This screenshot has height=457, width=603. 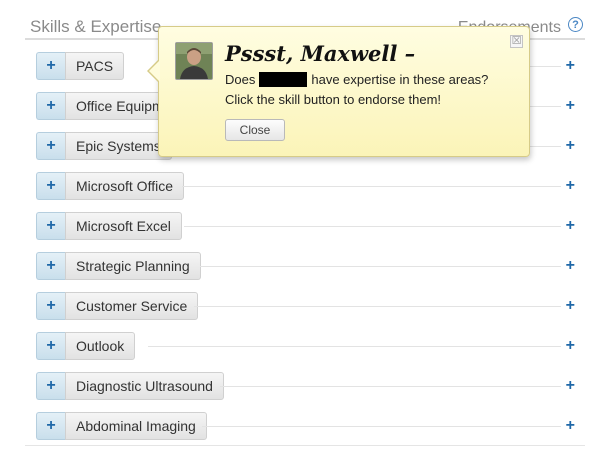 I want to click on skill-endorse-button: + Microsoft Office, so click(x=110, y=186).